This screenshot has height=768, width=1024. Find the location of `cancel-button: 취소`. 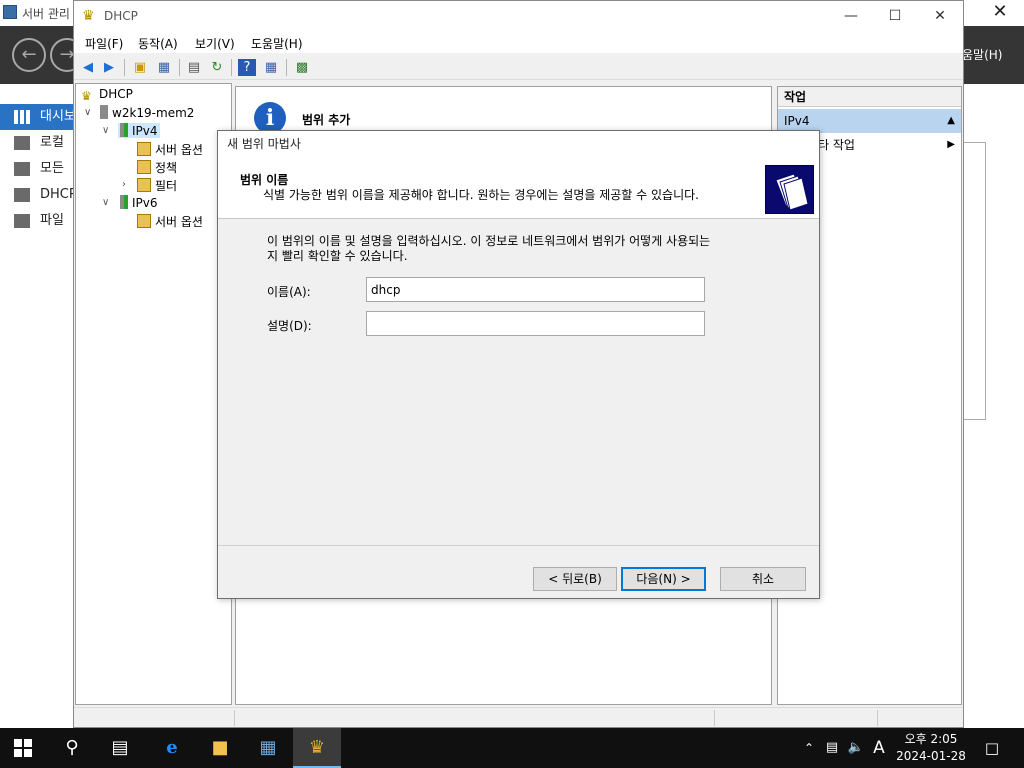

cancel-button: 취소 is located at coordinates (763, 579).